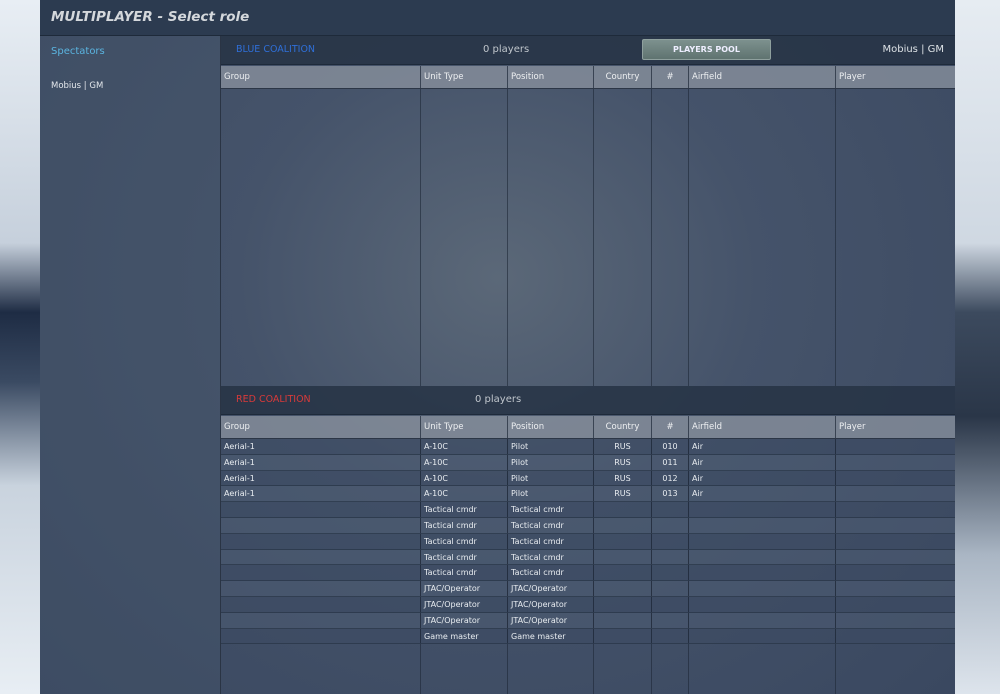 The width and height of the screenshot is (1000, 694). What do you see at coordinates (588, 478) in the screenshot?
I see `table-row: Aerial-1 A-10C Pilot RUS 012 Air` at bounding box center [588, 478].